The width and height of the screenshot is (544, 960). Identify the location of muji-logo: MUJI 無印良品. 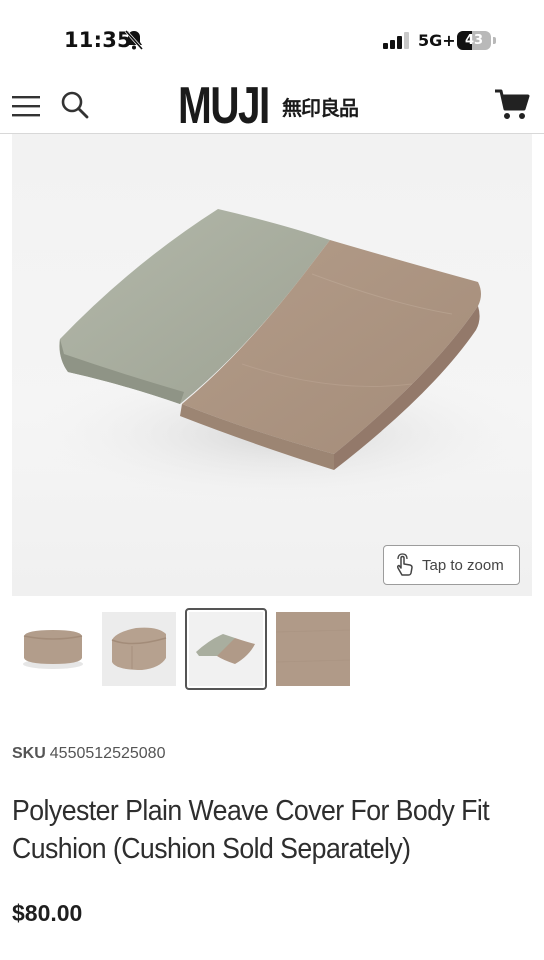
(268, 106).